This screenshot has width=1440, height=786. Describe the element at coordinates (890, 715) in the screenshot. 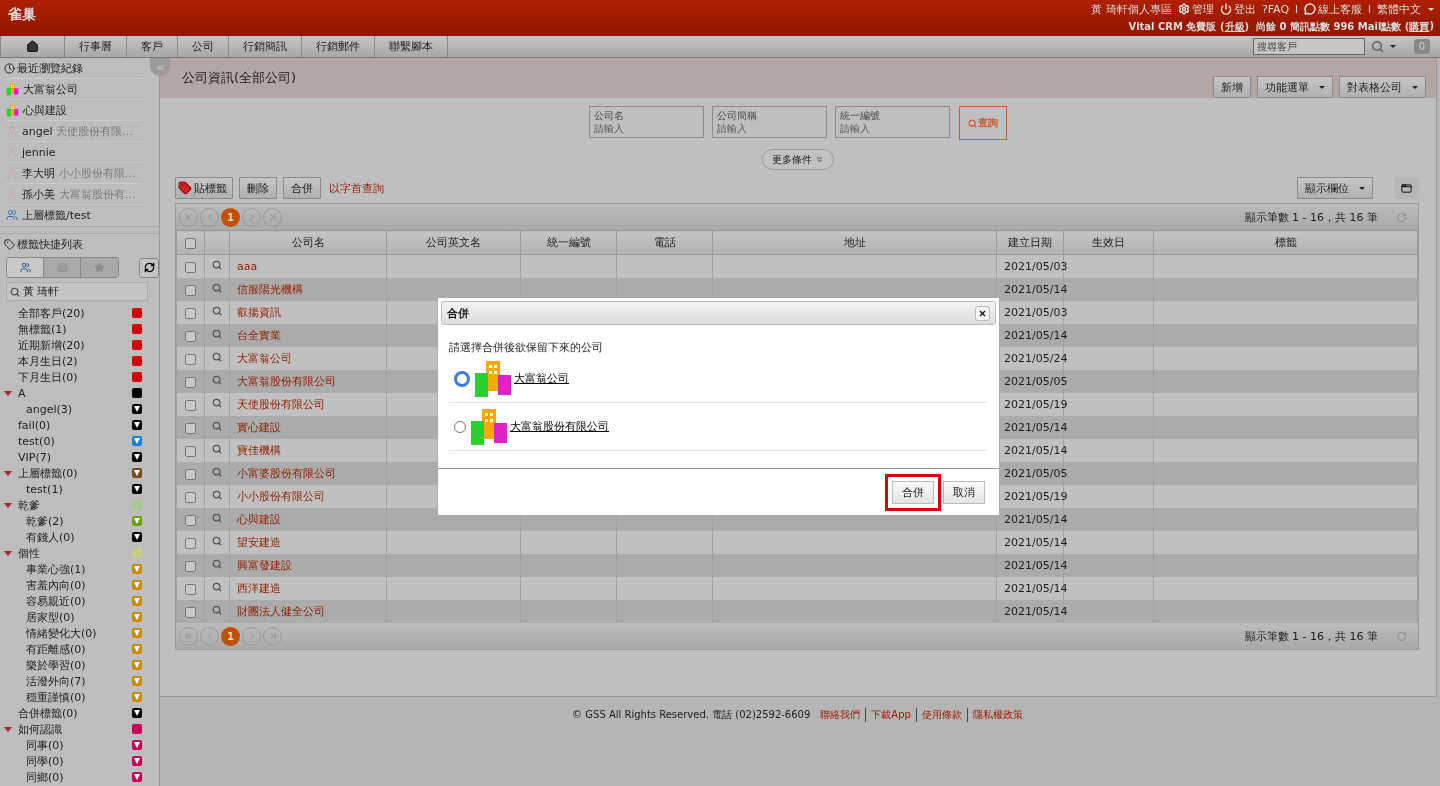

I see `footer-link: 下載App` at that location.